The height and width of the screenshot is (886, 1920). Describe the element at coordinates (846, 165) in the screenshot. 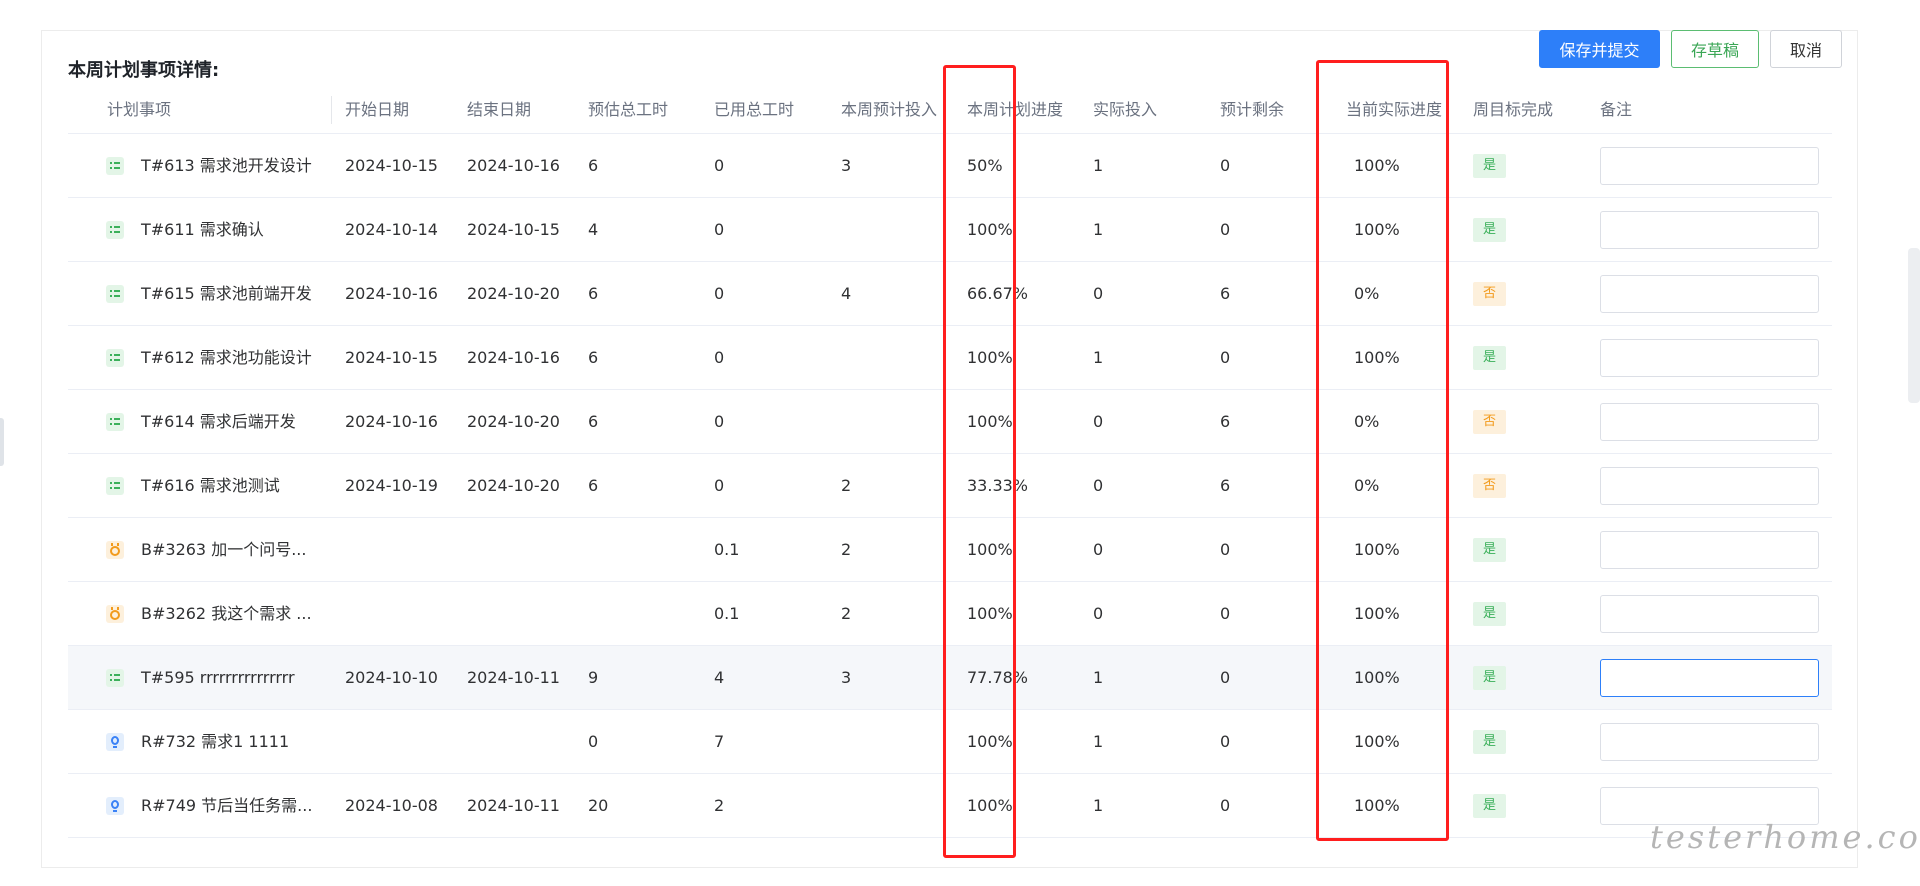

I see `week-plan-cell: 3` at that location.